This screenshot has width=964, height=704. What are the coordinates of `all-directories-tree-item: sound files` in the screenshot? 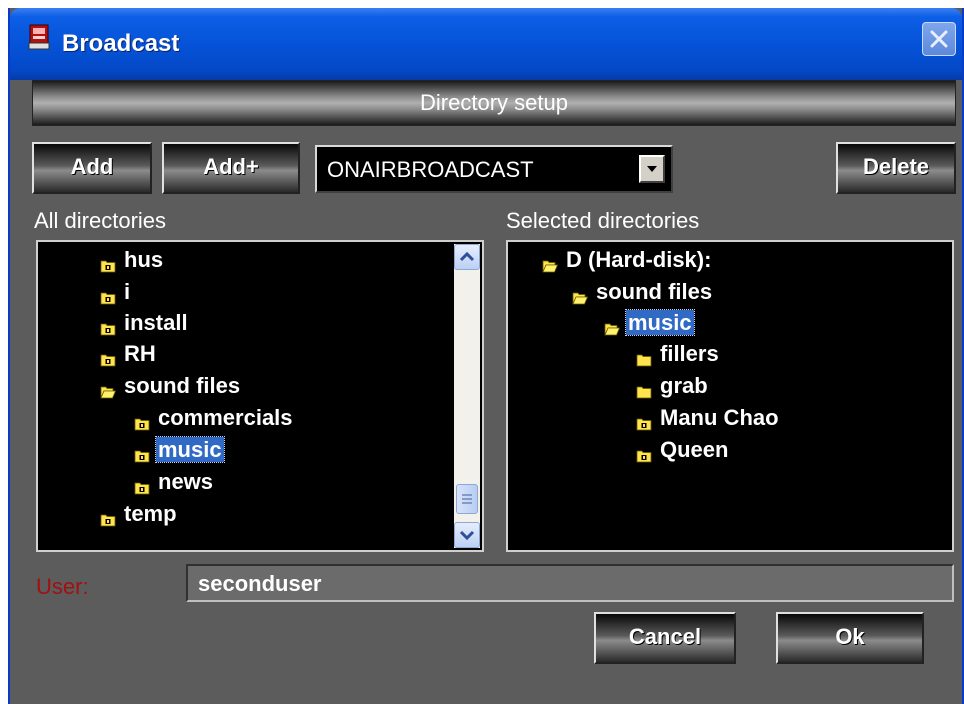 It's located at (171, 386).